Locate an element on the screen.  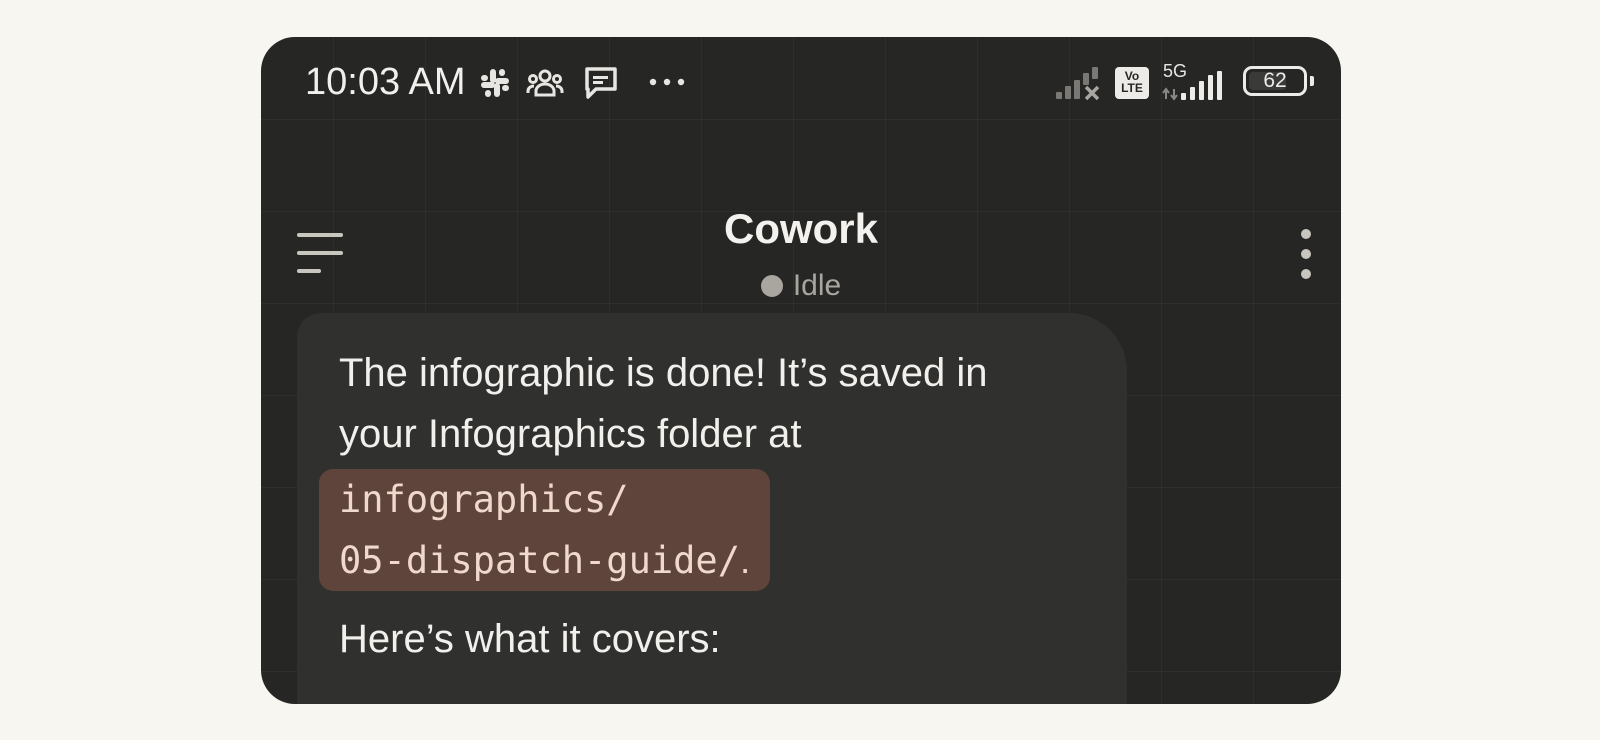
group-icon is located at coordinates (545, 83).